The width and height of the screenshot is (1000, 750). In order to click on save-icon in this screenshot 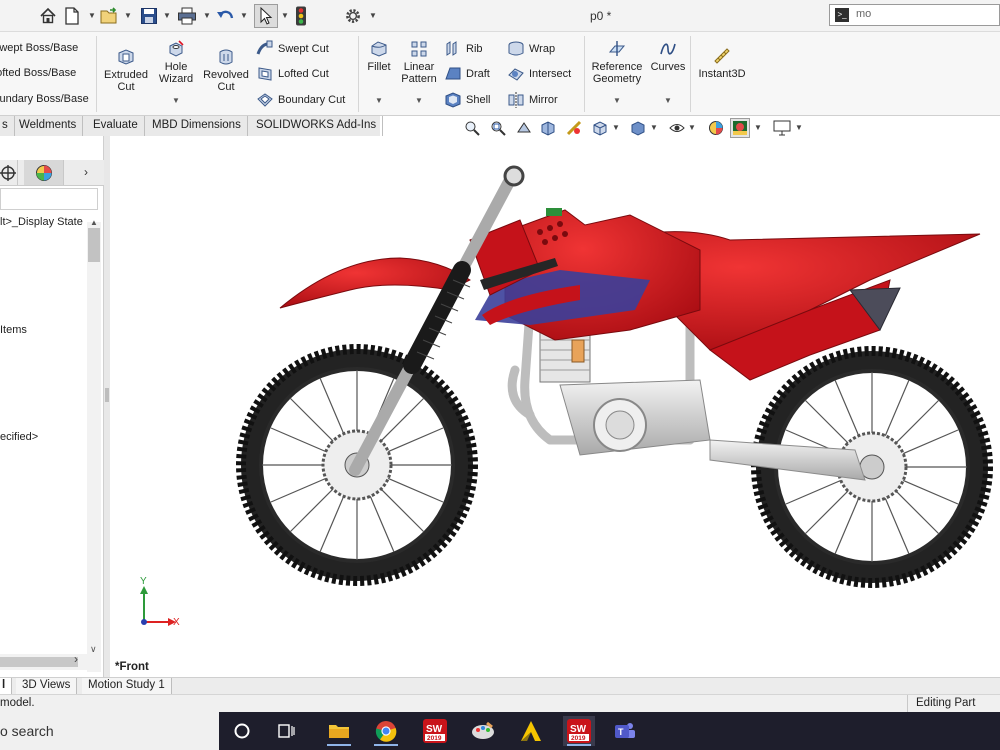, I will do `click(149, 16)`.